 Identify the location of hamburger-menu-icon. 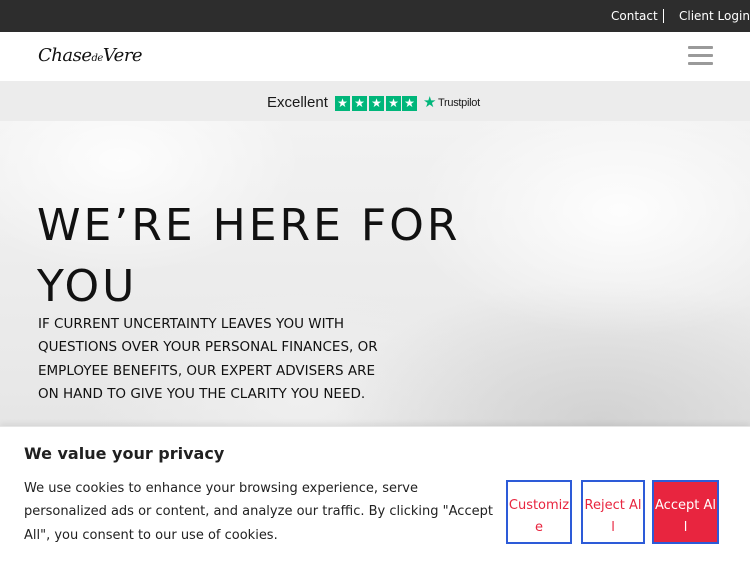
(700, 56).